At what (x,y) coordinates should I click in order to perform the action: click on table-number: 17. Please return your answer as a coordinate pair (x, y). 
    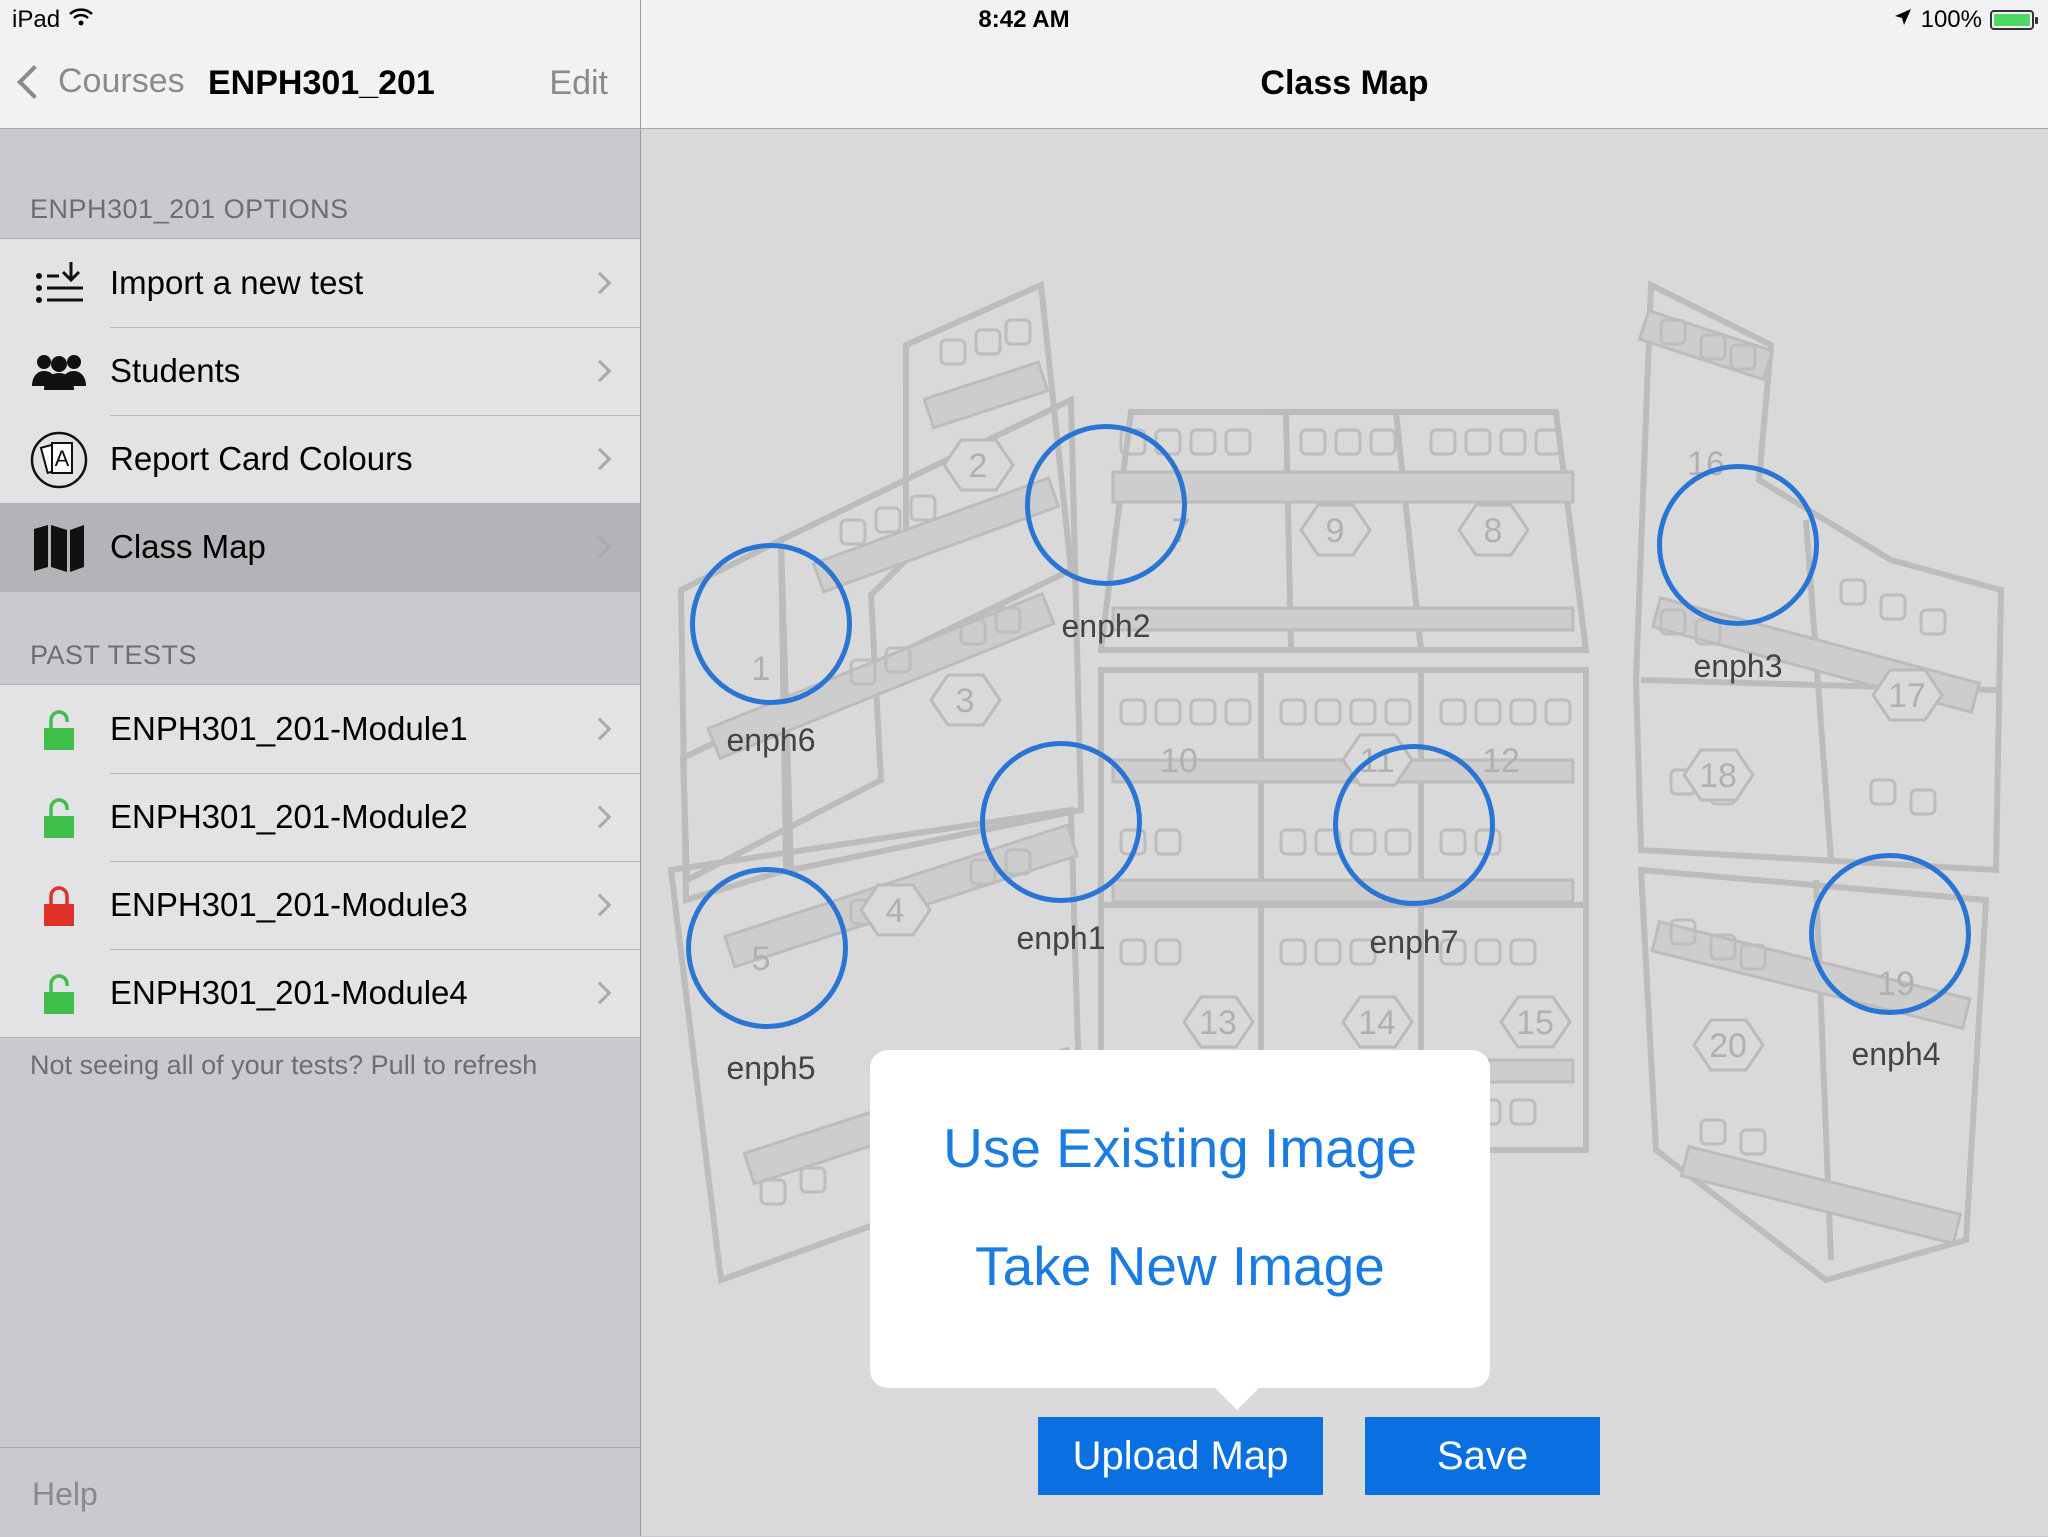
    Looking at the image, I should click on (1907, 696).